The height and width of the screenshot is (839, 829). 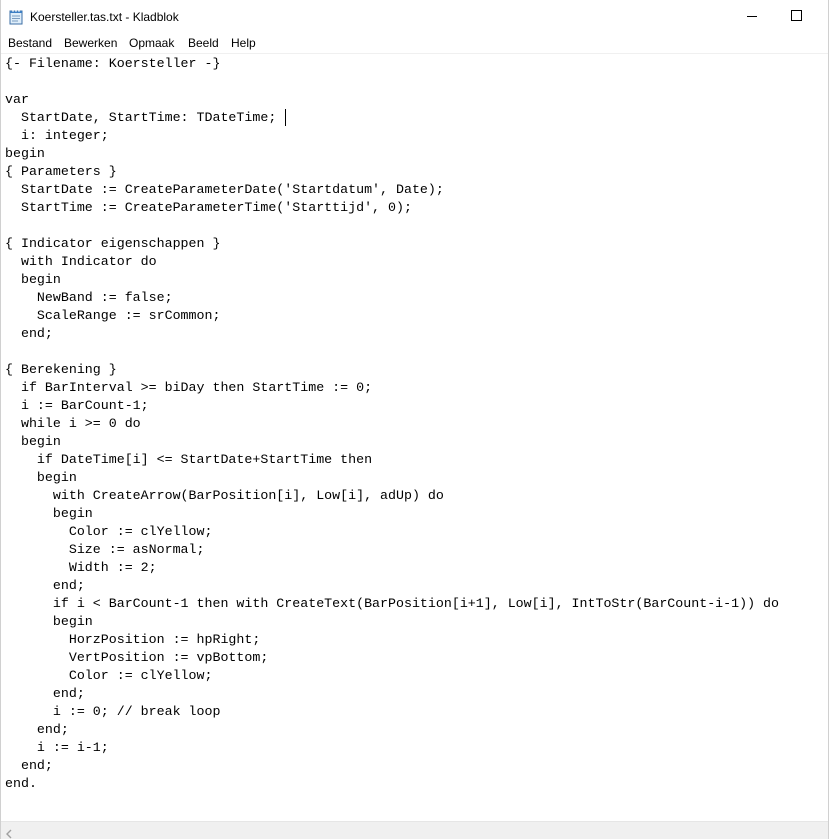 I want to click on scroll-left-arrow-icon, so click(x=9, y=832).